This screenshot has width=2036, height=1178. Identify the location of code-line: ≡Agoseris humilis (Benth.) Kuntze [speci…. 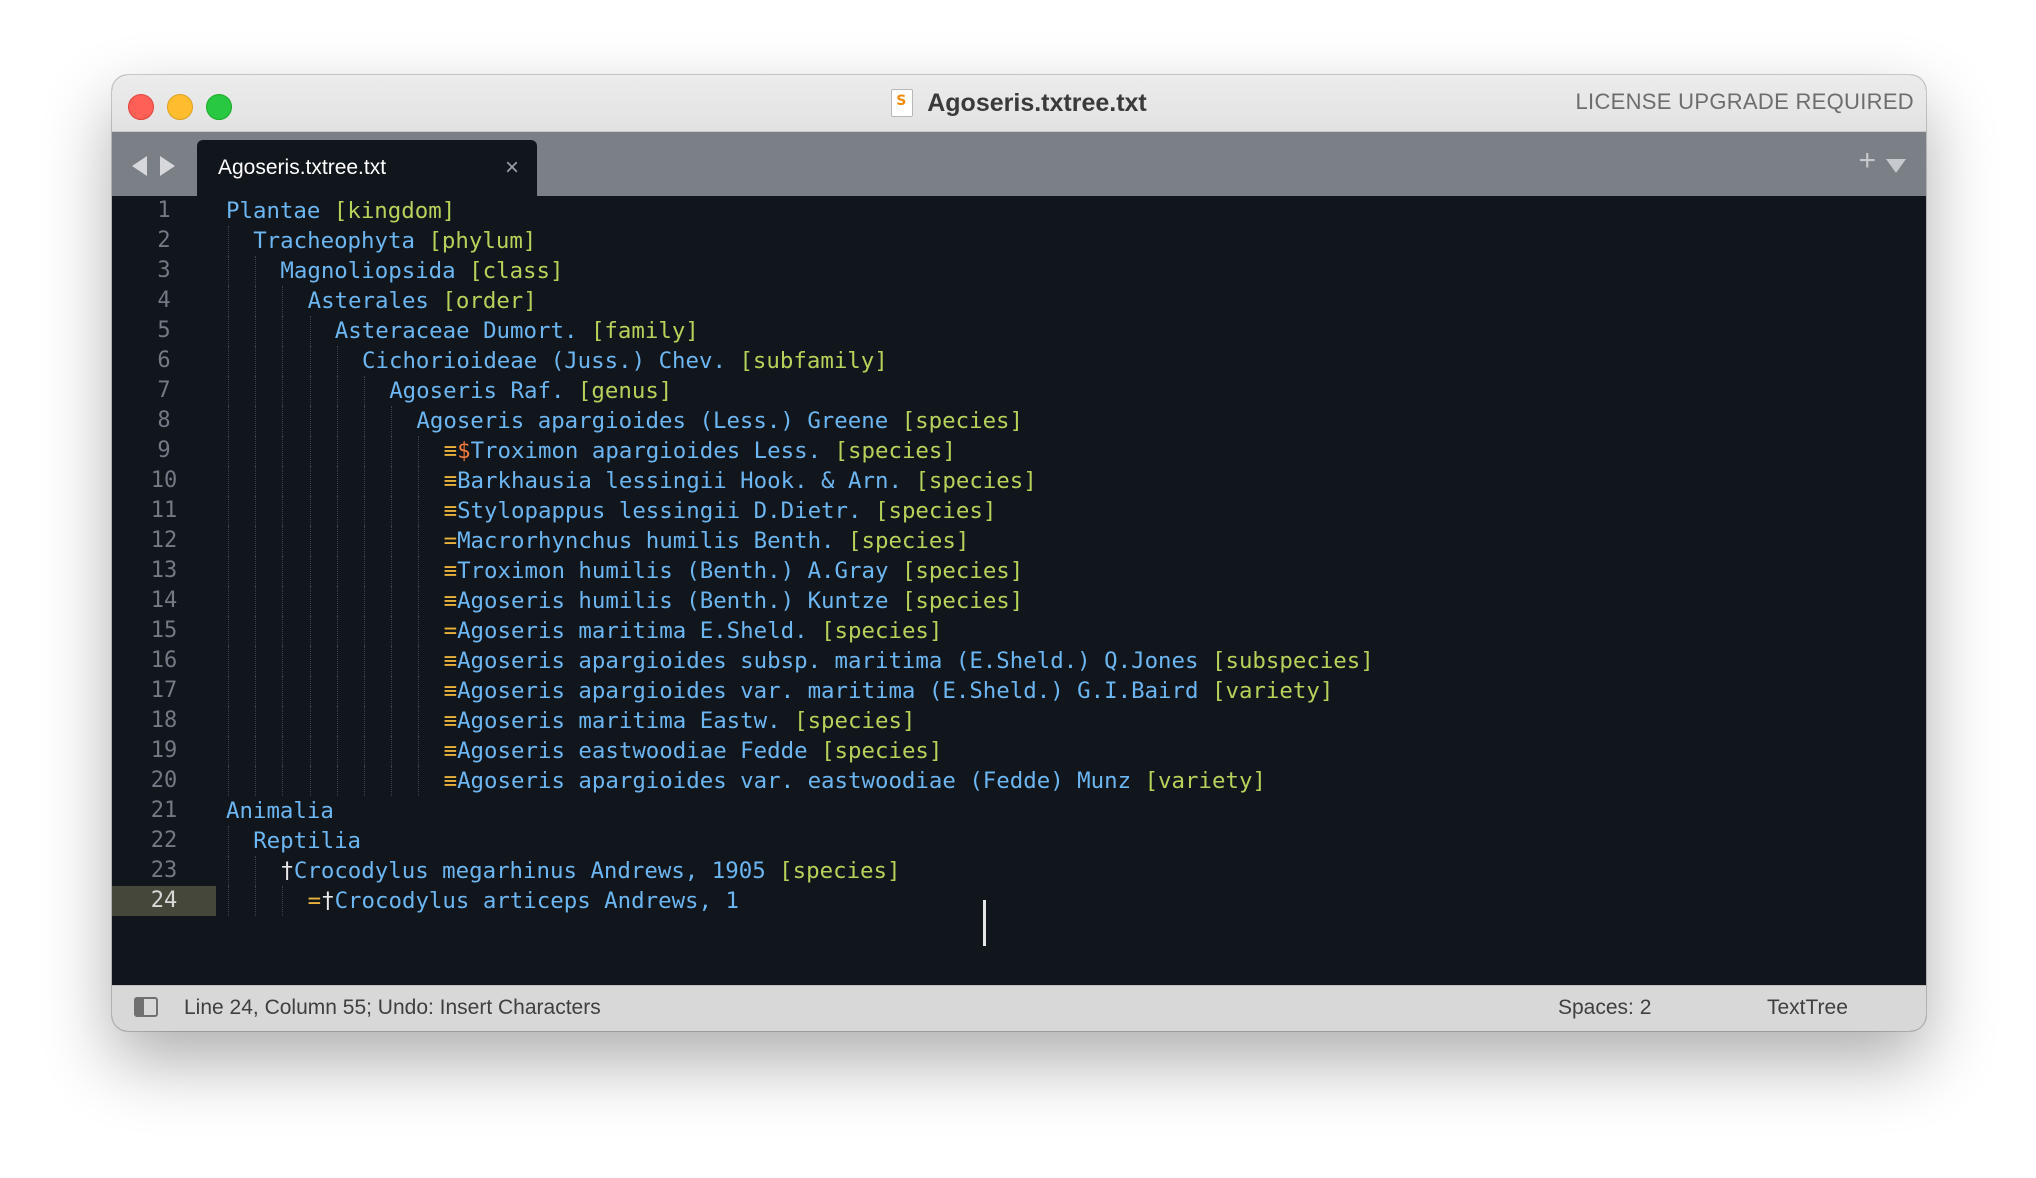
(734, 601).